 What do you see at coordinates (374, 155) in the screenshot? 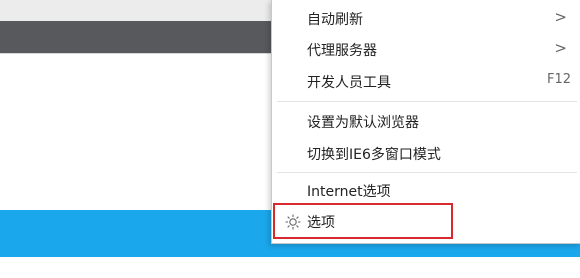
I see `menu-item-label: 切换到IE6多窗口模式` at bounding box center [374, 155].